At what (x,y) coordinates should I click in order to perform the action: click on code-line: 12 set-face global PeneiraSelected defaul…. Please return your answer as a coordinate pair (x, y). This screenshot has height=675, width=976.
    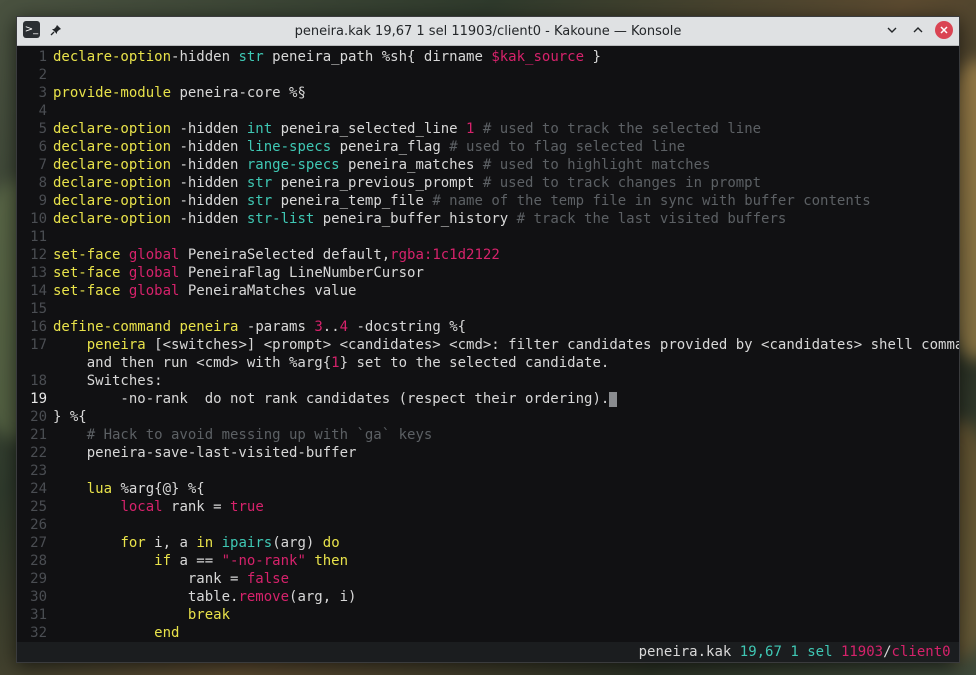
    Looking at the image, I should click on (488, 255).